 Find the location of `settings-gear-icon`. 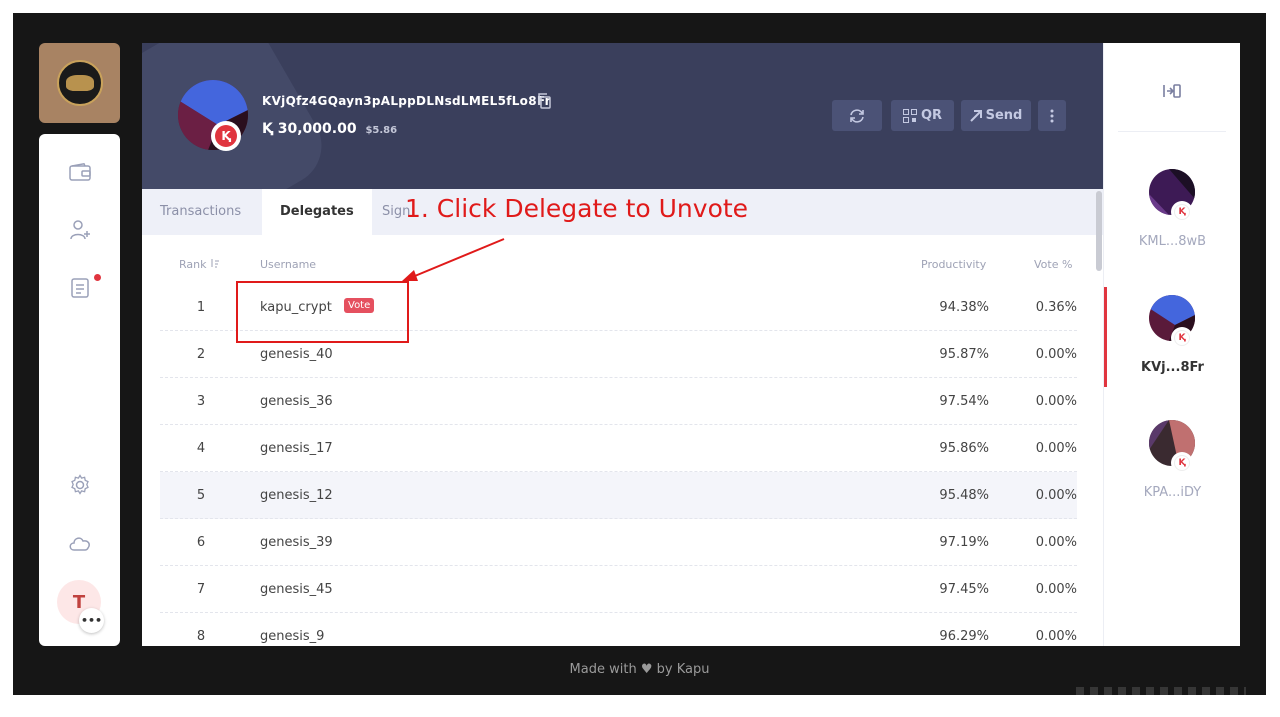

settings-gear-icon is located at coordinates (80, 485).